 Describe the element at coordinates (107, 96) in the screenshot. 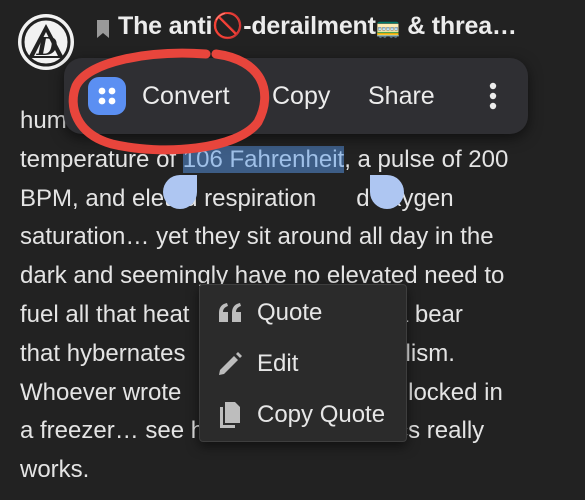

I see `convert-app-icon` at that location.